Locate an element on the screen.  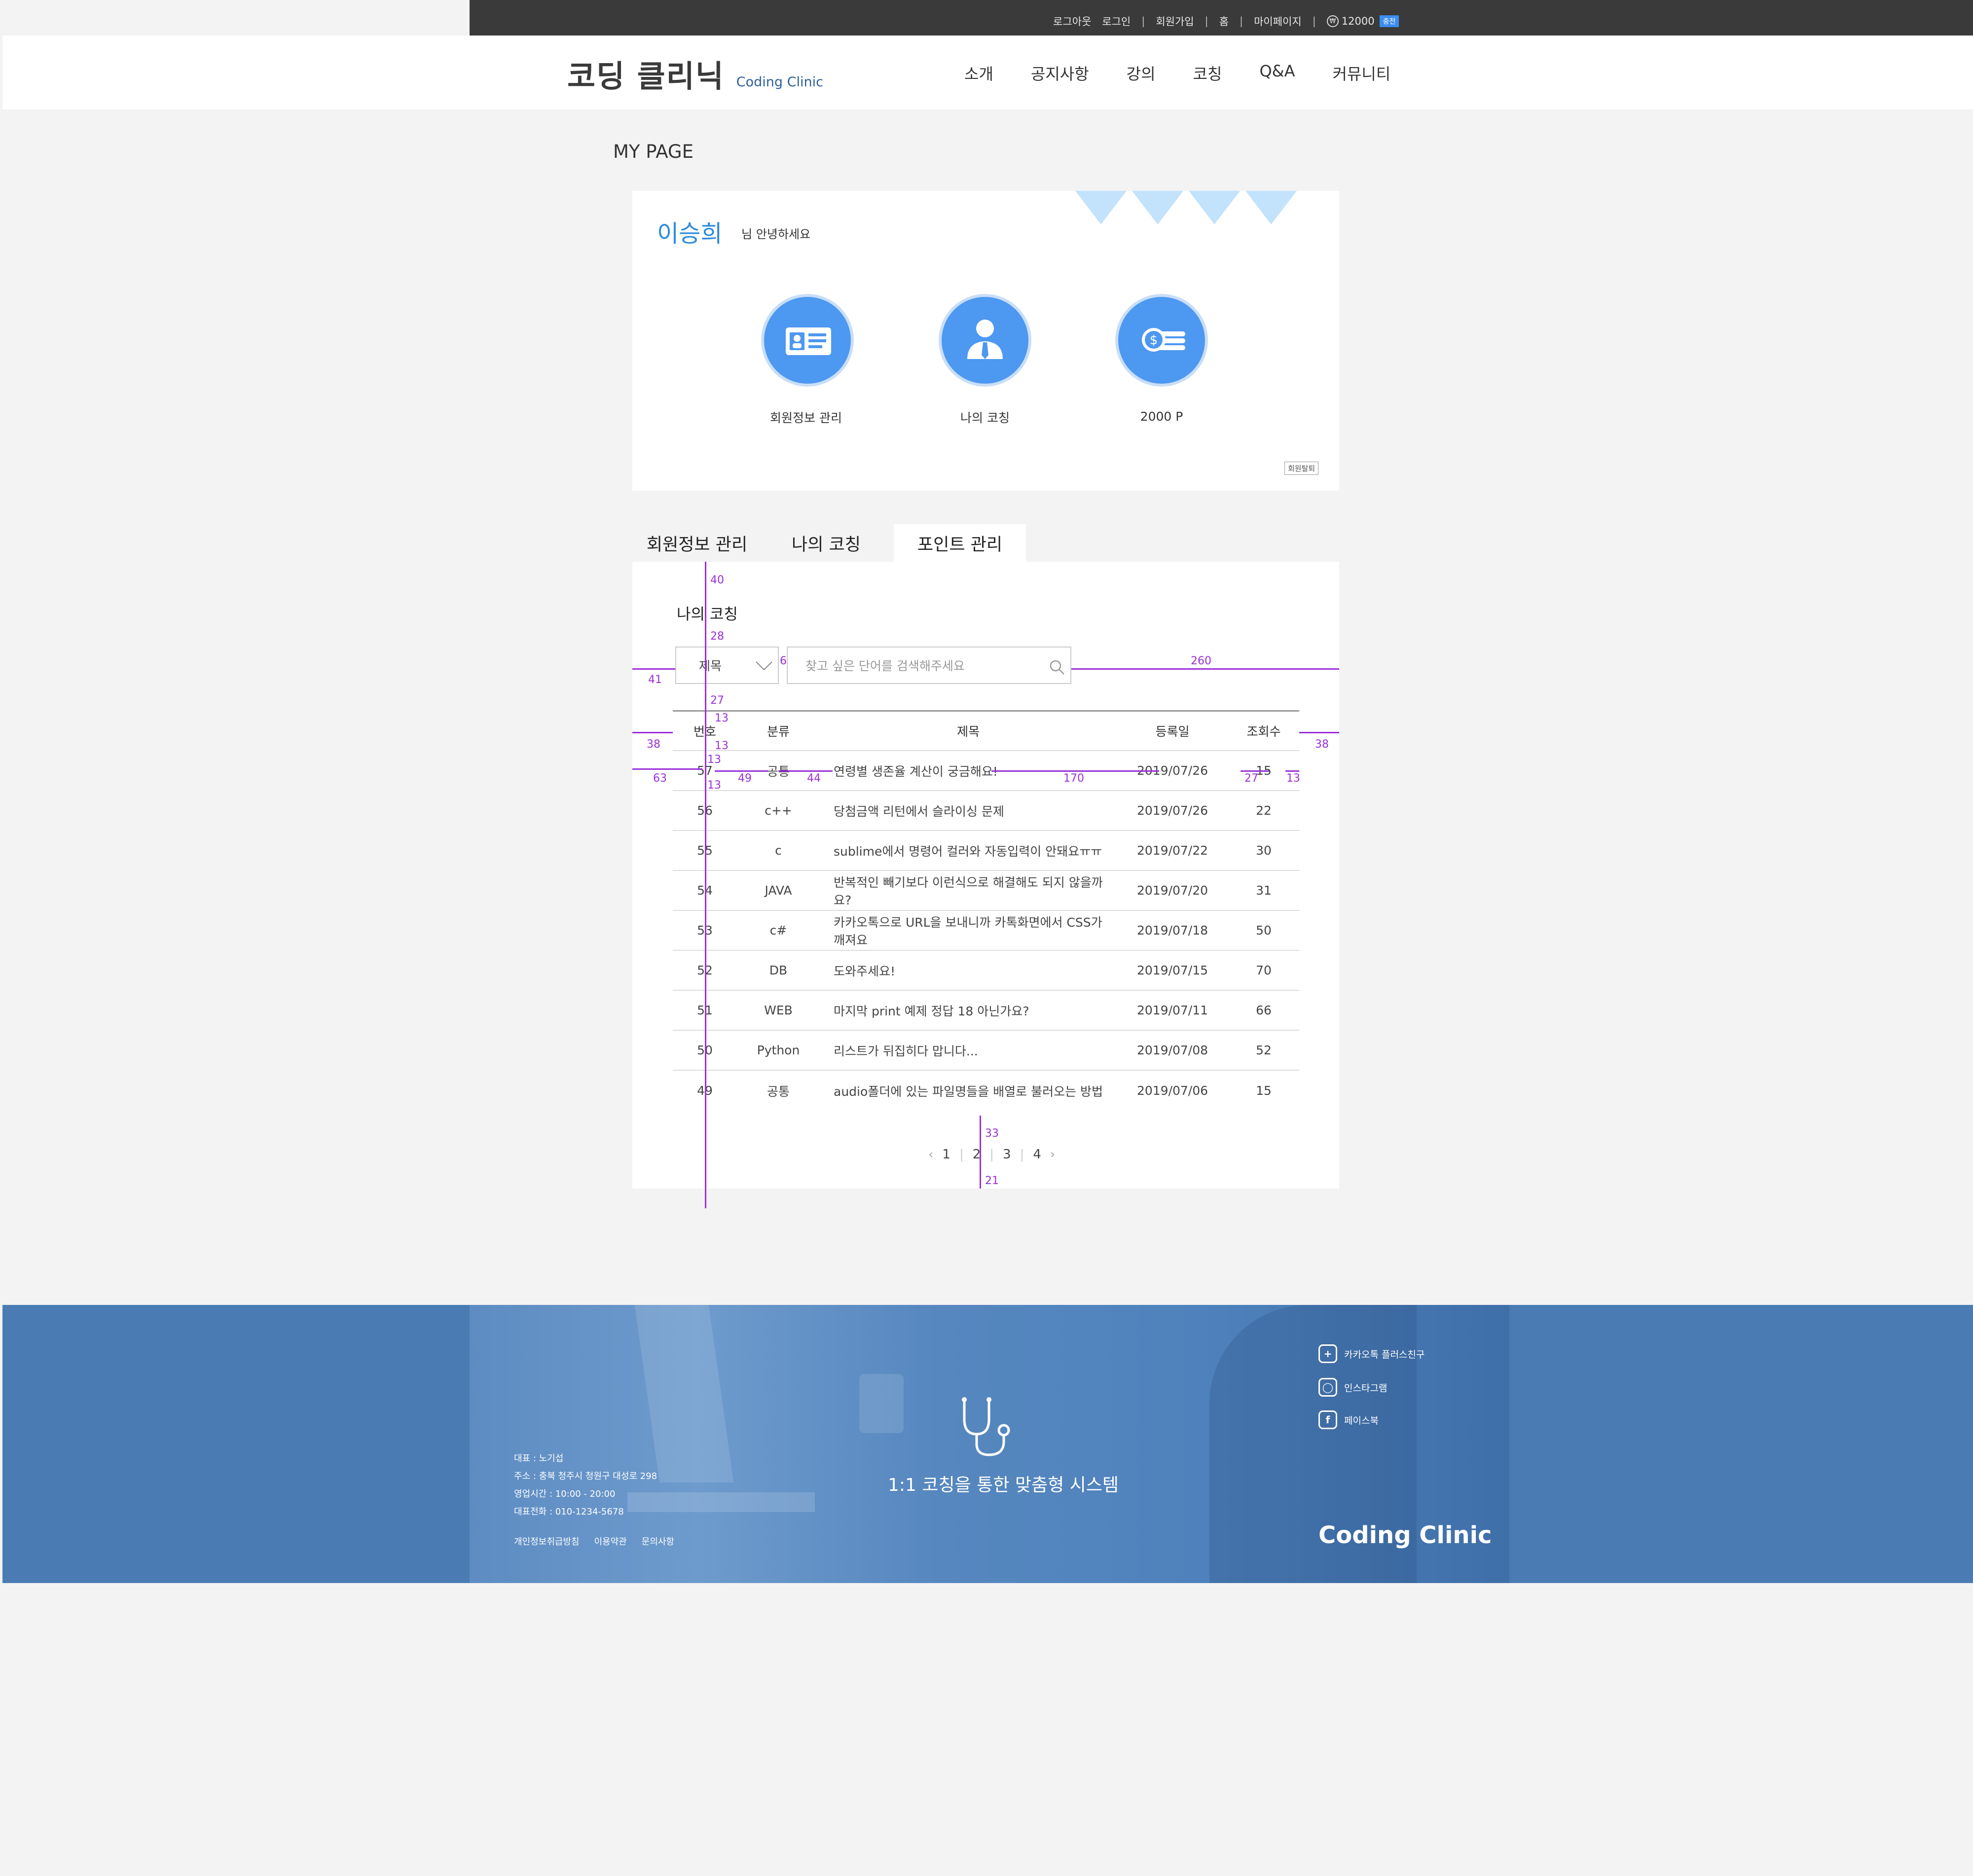
points-button: $ is located at coordinates (1161, 340).